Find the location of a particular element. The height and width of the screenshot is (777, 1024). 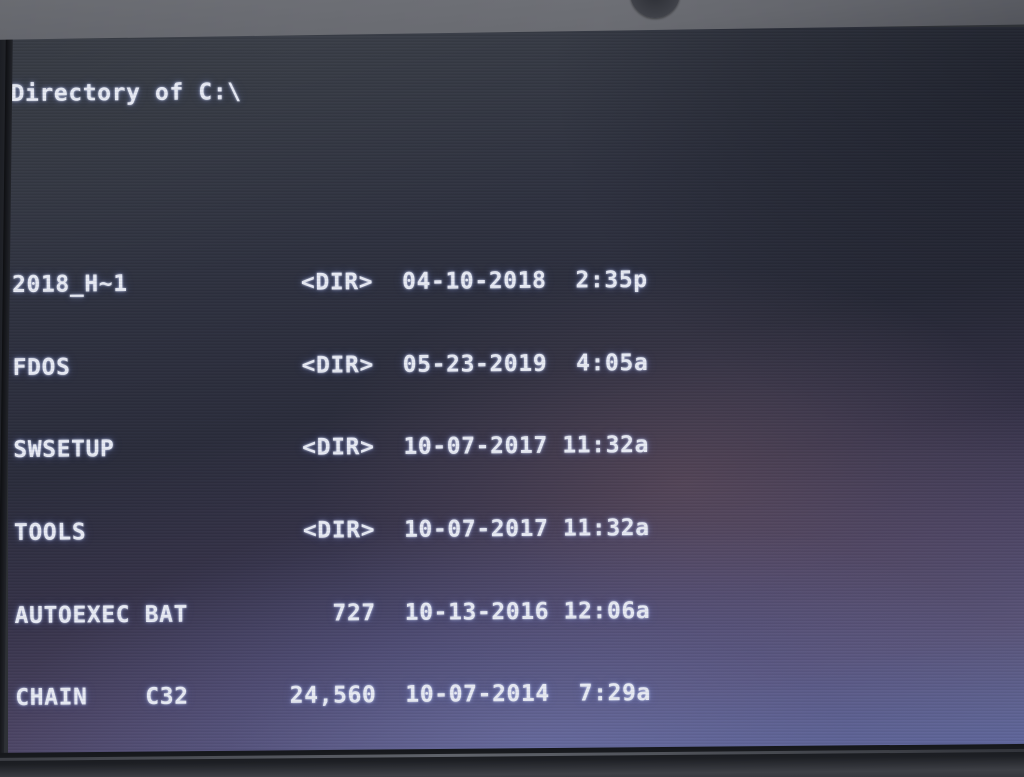

directory-header: Directory of C:\ is located at coordinates (126, 93).